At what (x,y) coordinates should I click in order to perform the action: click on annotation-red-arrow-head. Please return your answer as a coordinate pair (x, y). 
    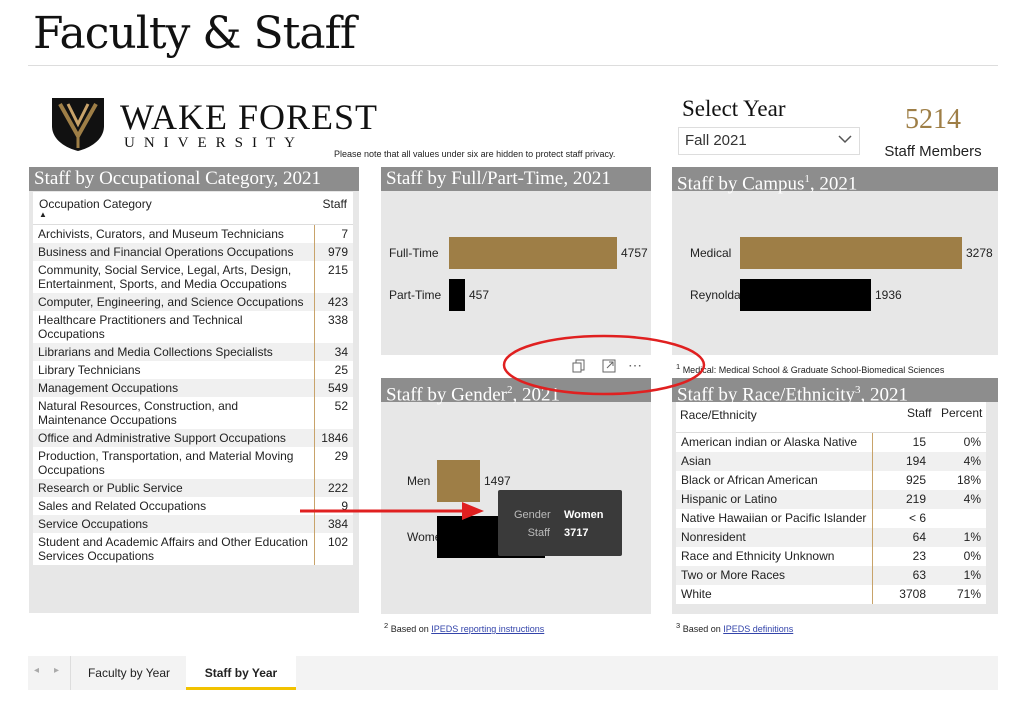
    Looking at the image, I should click on (473, 511).